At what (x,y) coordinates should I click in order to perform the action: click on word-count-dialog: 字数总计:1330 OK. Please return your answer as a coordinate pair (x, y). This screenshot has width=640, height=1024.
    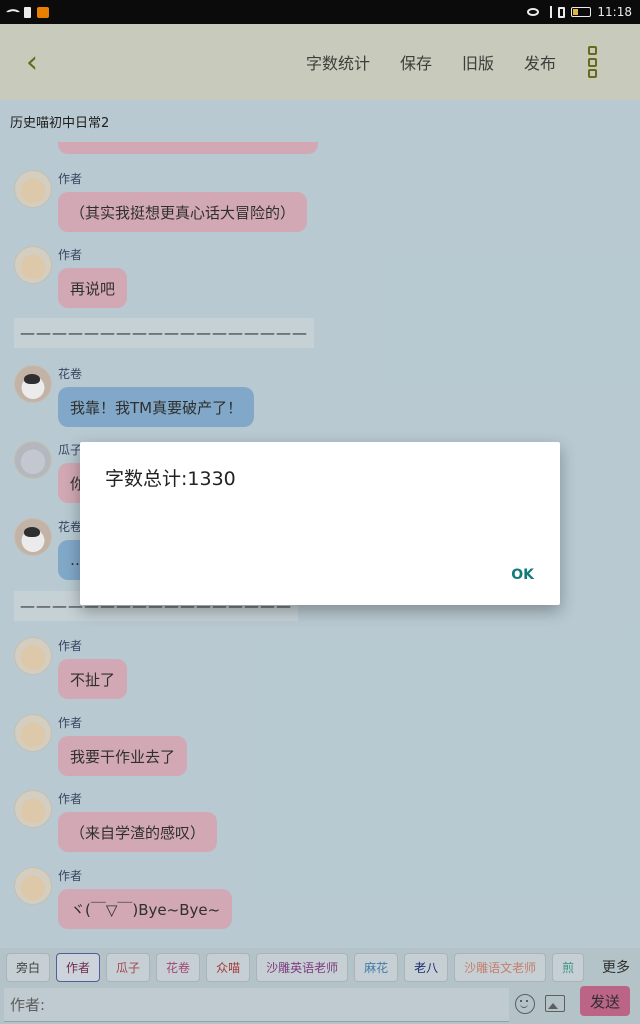
    Looking at the image, I should click on (320, 523).